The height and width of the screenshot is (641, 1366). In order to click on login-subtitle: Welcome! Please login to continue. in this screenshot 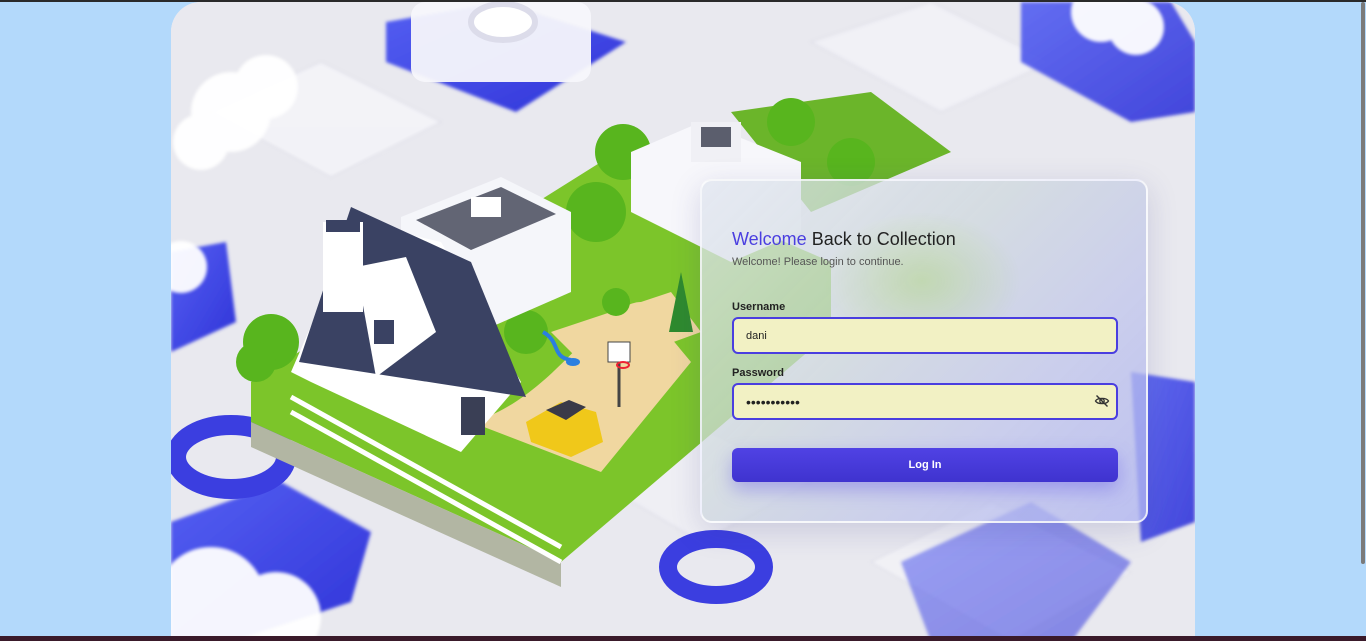, I will do `click(818, 262)`.